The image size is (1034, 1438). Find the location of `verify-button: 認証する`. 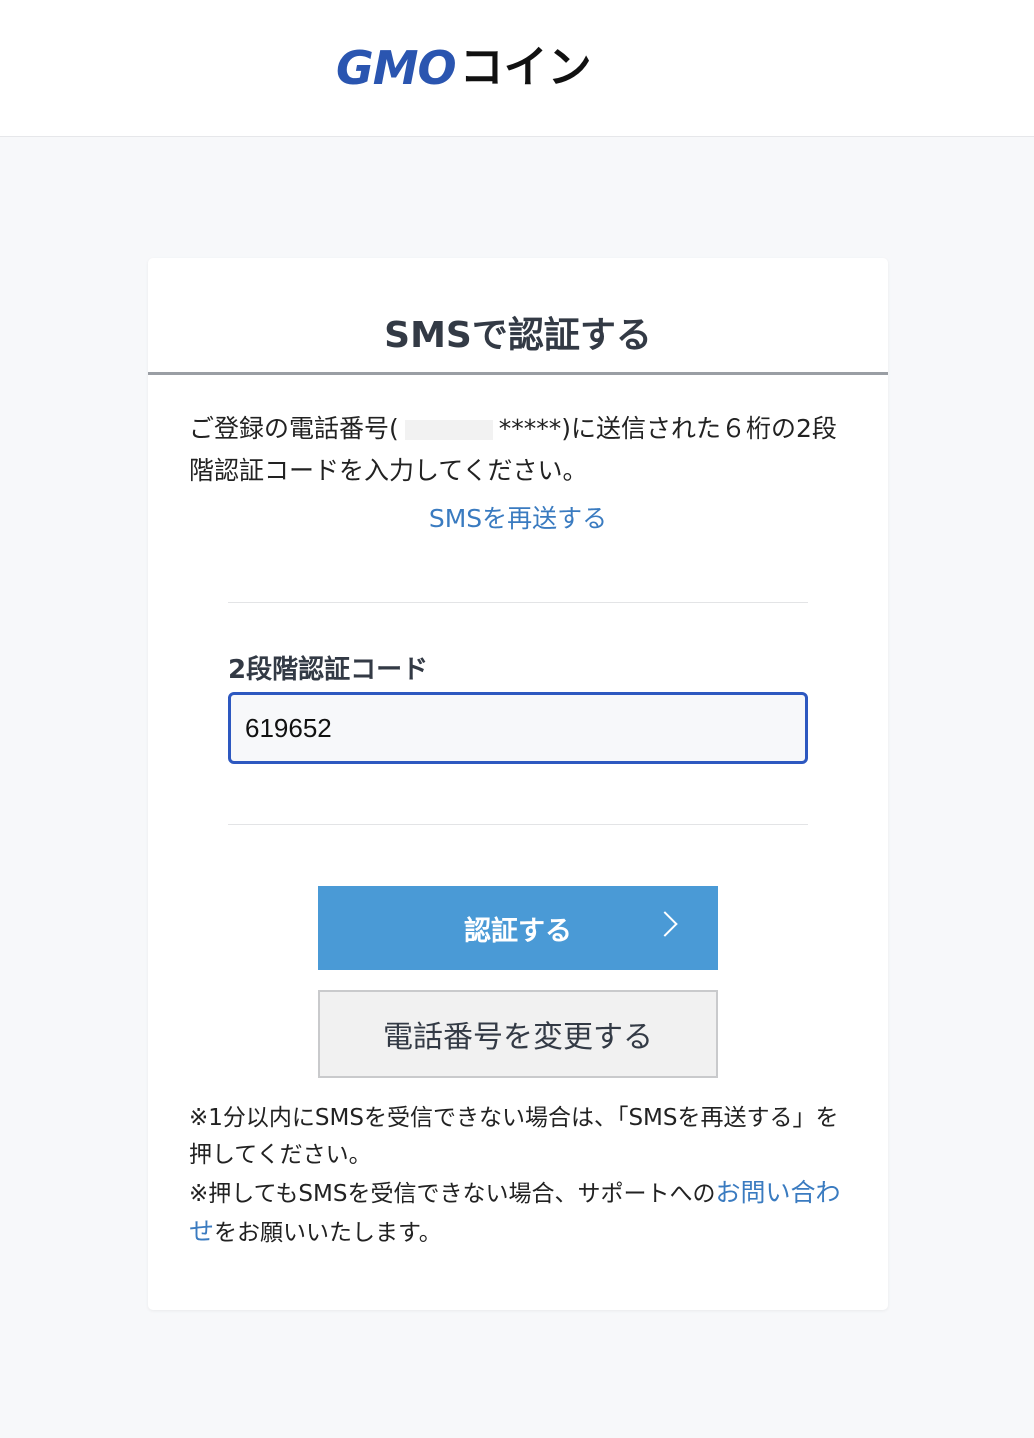

verify-button: 認証する is located at coordinates (518, 928).